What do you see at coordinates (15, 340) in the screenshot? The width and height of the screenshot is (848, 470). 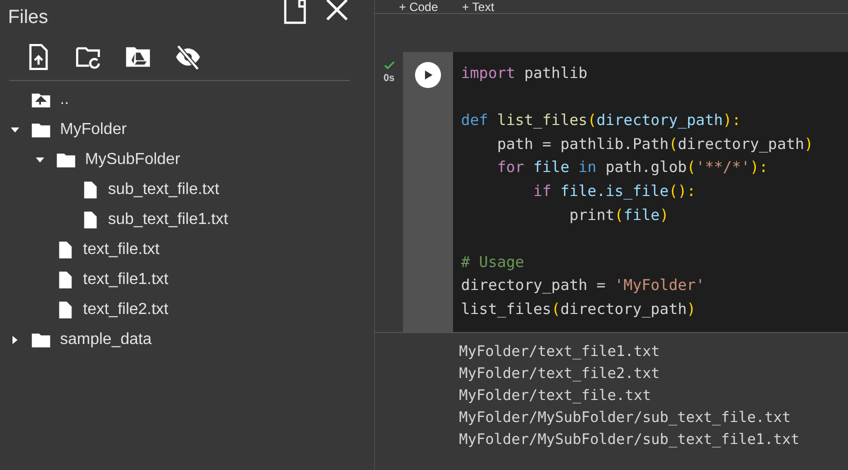 I see `expand-caret-icon` at bounding box center [15, 340].